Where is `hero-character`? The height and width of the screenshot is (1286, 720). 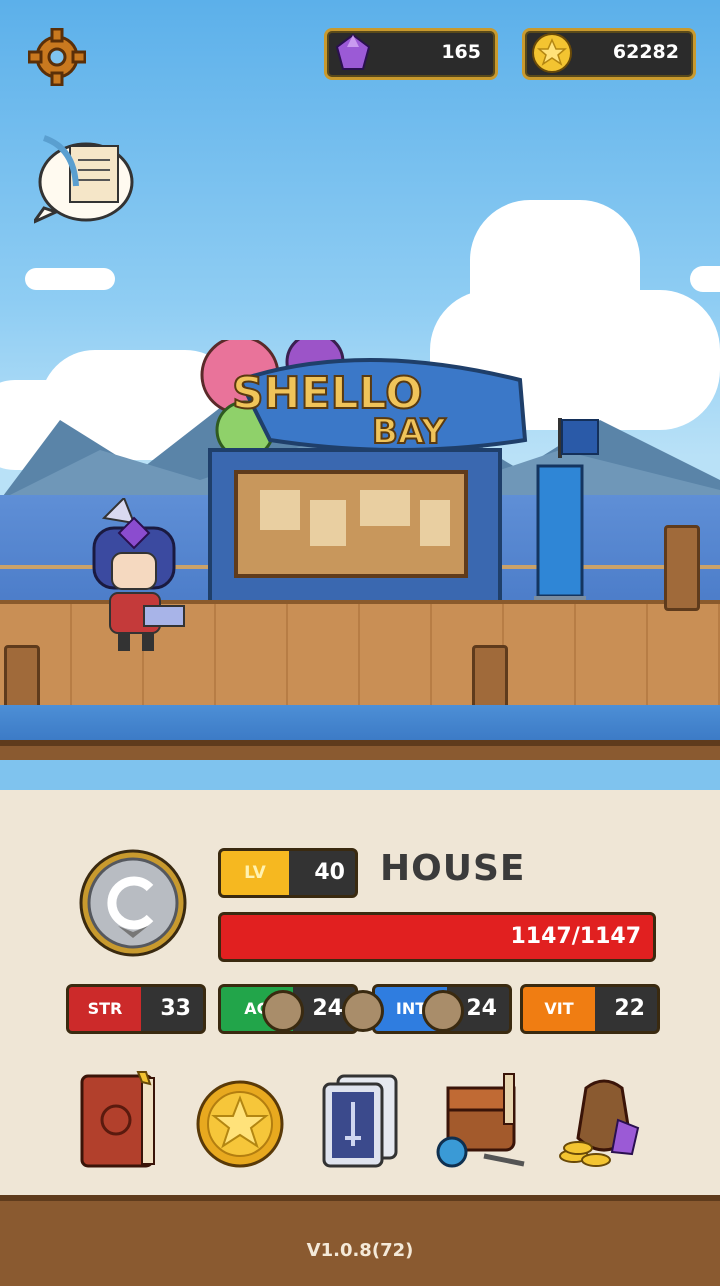 hero-character is located at coordinates (136, 578).